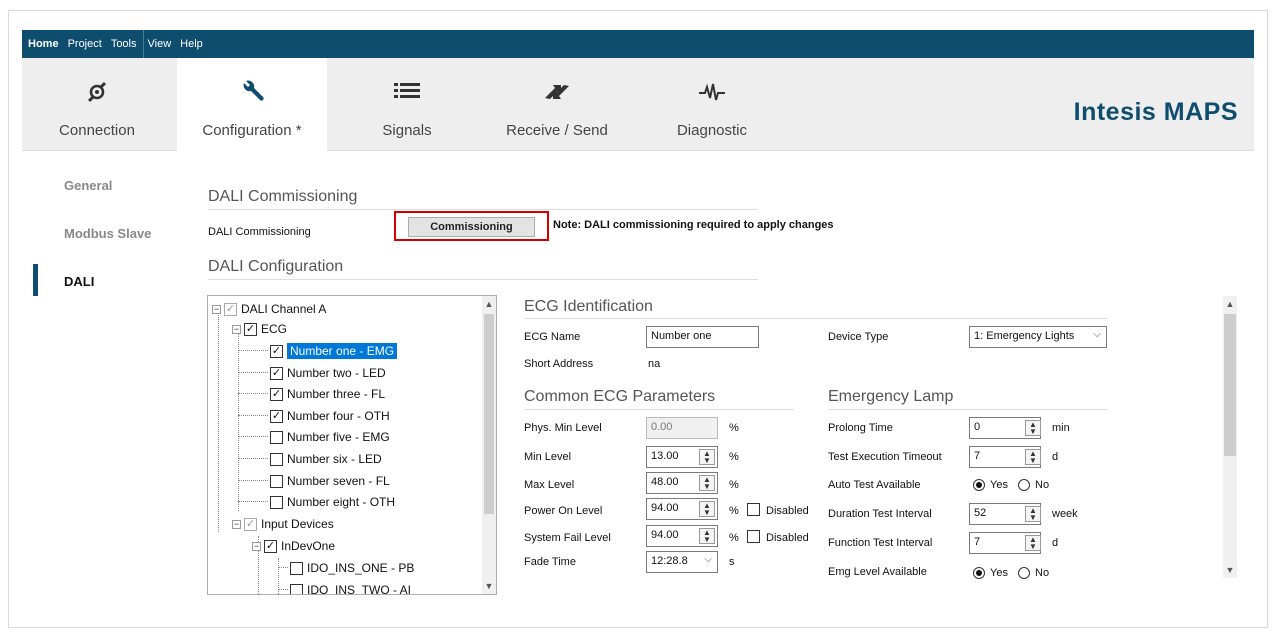 This screenshot has width=1276, height=637. I want to click on tree-label: DALI Channel A, so click(284, 309).